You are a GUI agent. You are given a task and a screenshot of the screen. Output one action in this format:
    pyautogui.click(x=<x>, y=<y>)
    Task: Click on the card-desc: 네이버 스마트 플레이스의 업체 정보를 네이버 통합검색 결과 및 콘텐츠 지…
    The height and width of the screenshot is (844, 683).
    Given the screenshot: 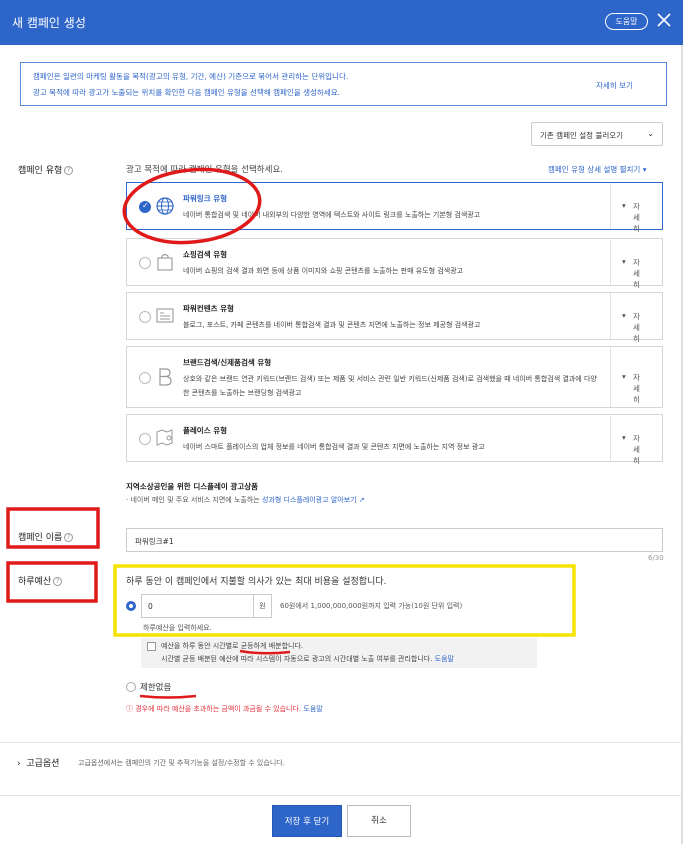 What is the action you would take?
    pyautogui.click(x=334, y=447)
    